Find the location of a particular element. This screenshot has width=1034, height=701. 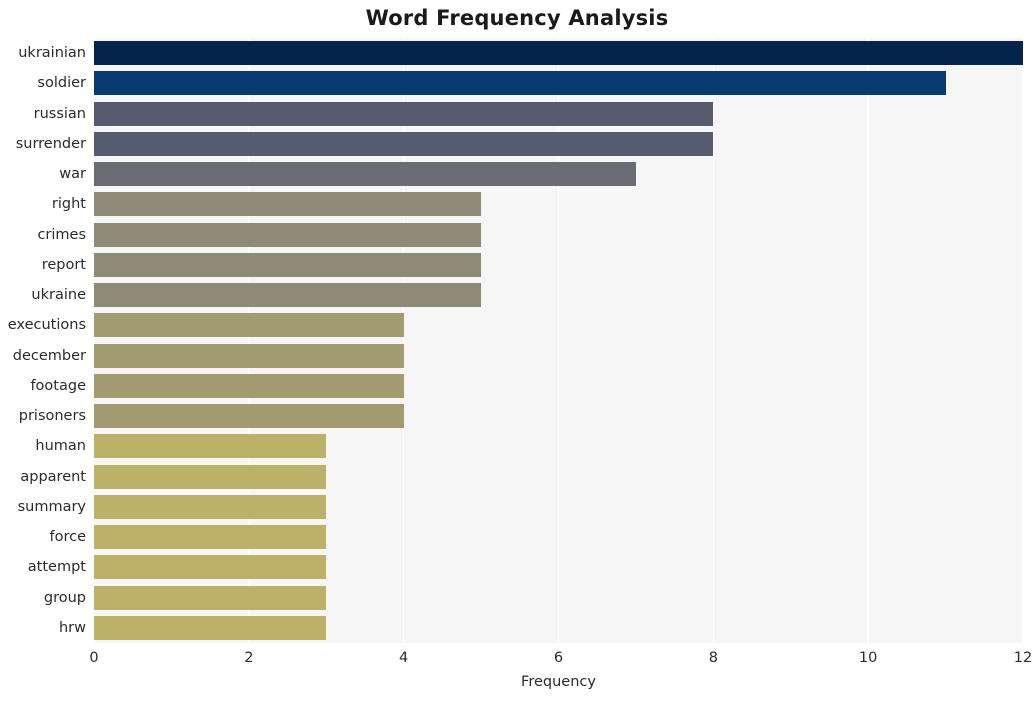

x-tick-label-8: 8 is located at coordinates (713, 658).